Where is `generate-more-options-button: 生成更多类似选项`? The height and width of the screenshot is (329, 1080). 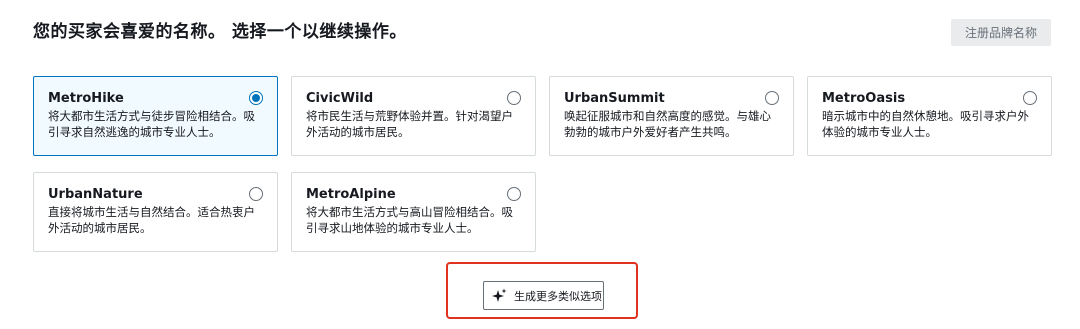 generate-more-options-button: 生成更多类似选项 is located at coordinates (543, 295).